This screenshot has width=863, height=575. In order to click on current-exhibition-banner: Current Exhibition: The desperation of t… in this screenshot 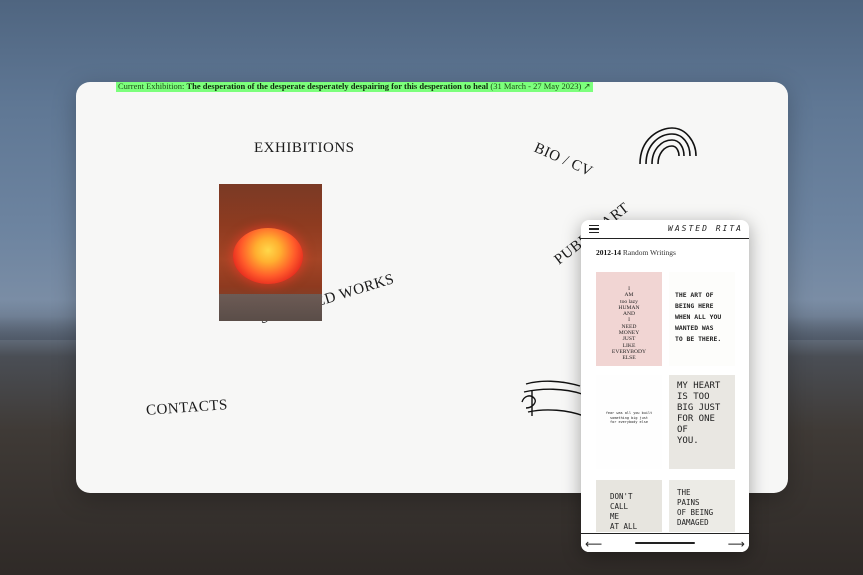, I will do `click(354, 87)`.